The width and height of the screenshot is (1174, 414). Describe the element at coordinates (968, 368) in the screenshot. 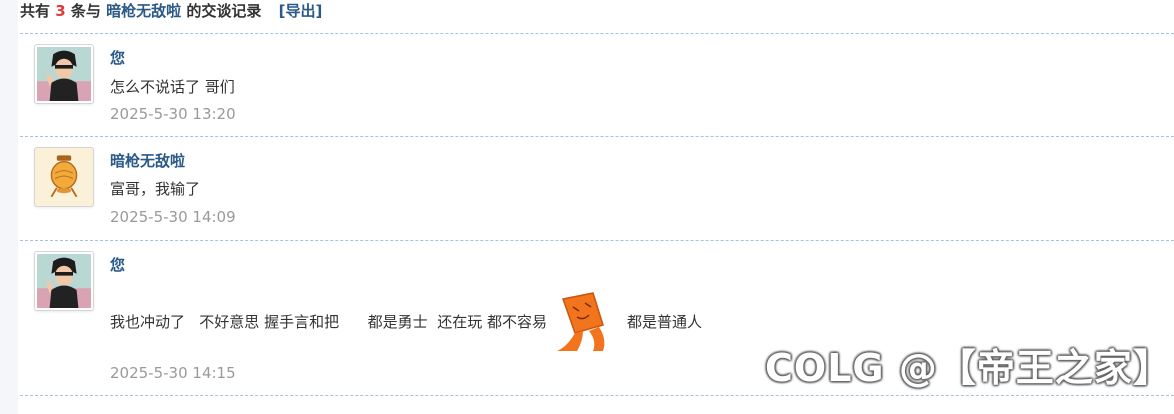

I see `watermark: COLG @【帝王之家】` at that location.